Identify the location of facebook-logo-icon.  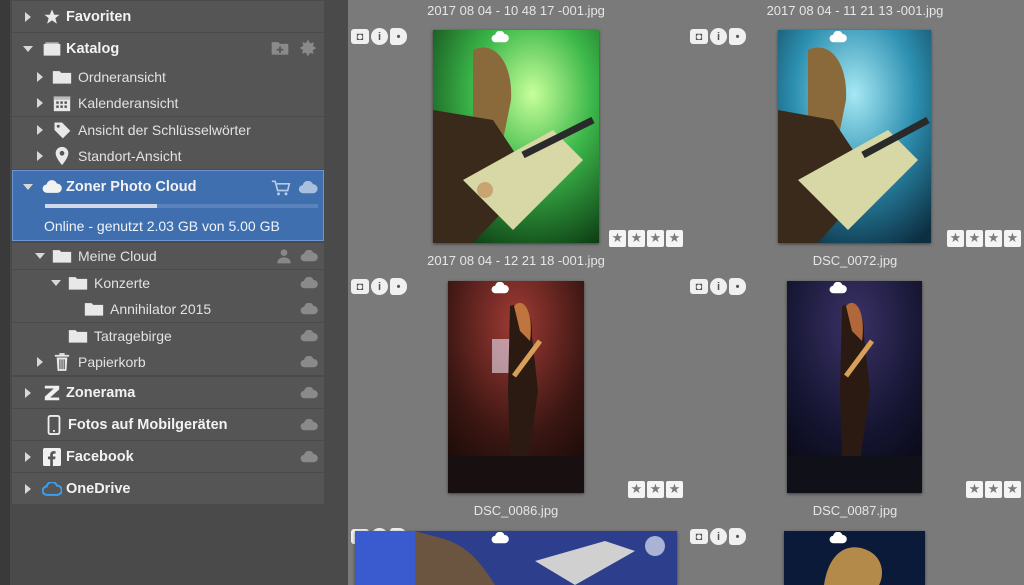
(52, 457).